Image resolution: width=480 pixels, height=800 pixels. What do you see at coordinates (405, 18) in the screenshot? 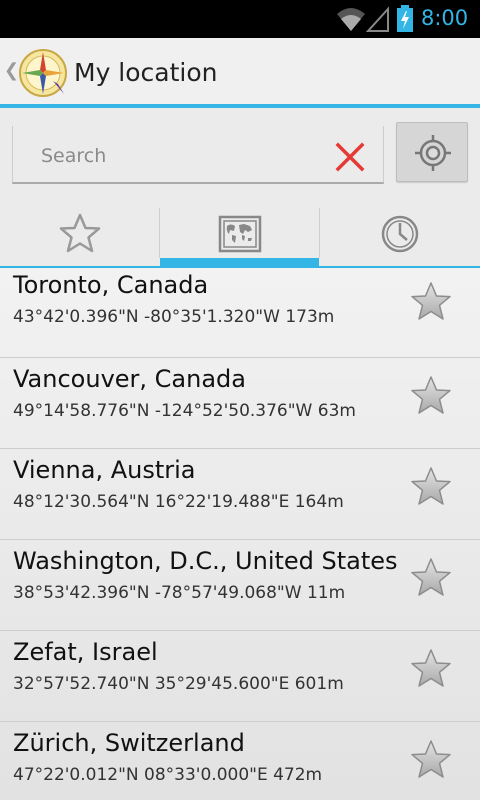
I see `battery-charging-icon` at bounding box center [405, 18].